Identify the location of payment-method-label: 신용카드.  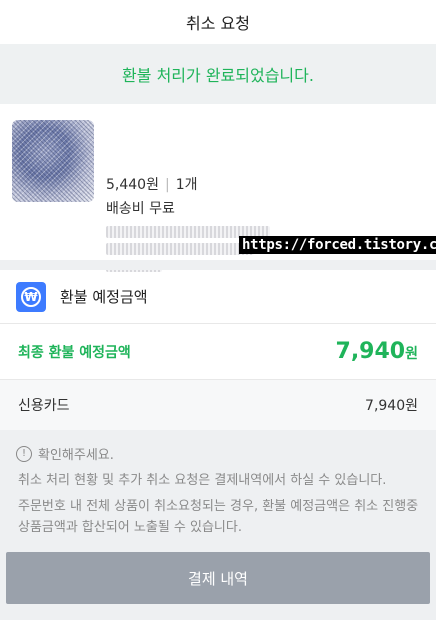
(44, 406).